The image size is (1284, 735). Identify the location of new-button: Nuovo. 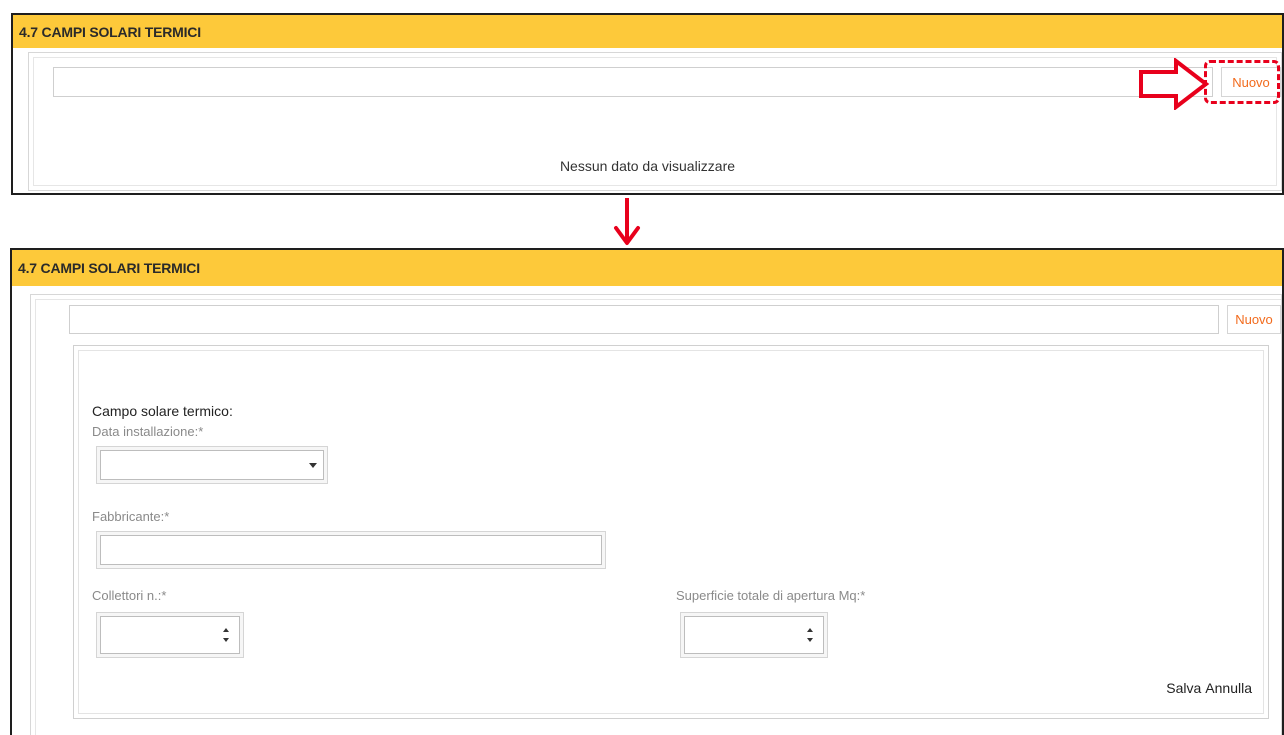
(1254, 319).